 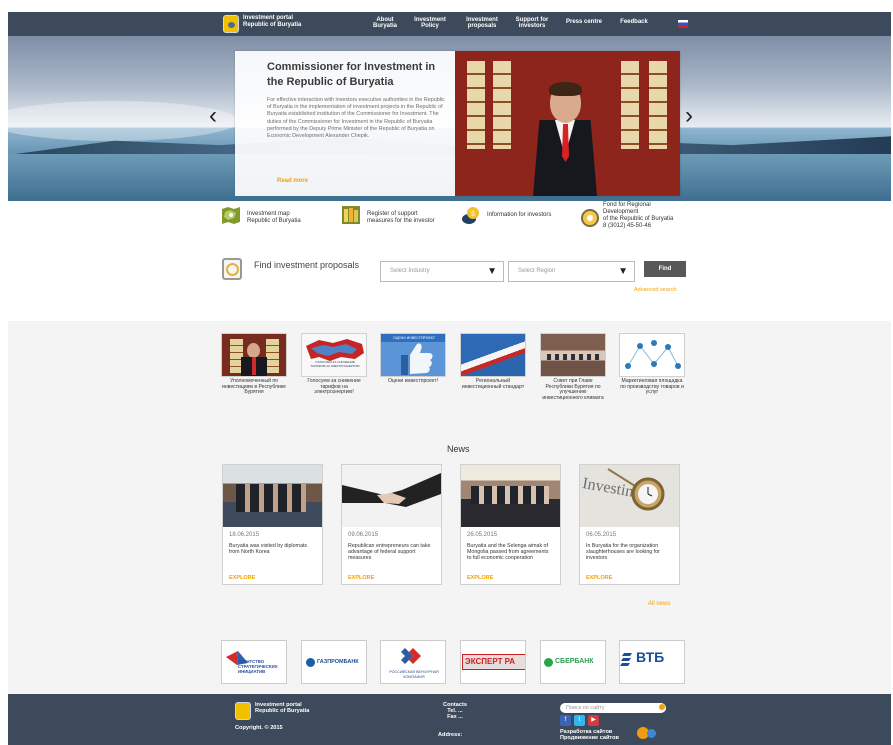 I want to click on meeting-people, so click(x=574, y=357).